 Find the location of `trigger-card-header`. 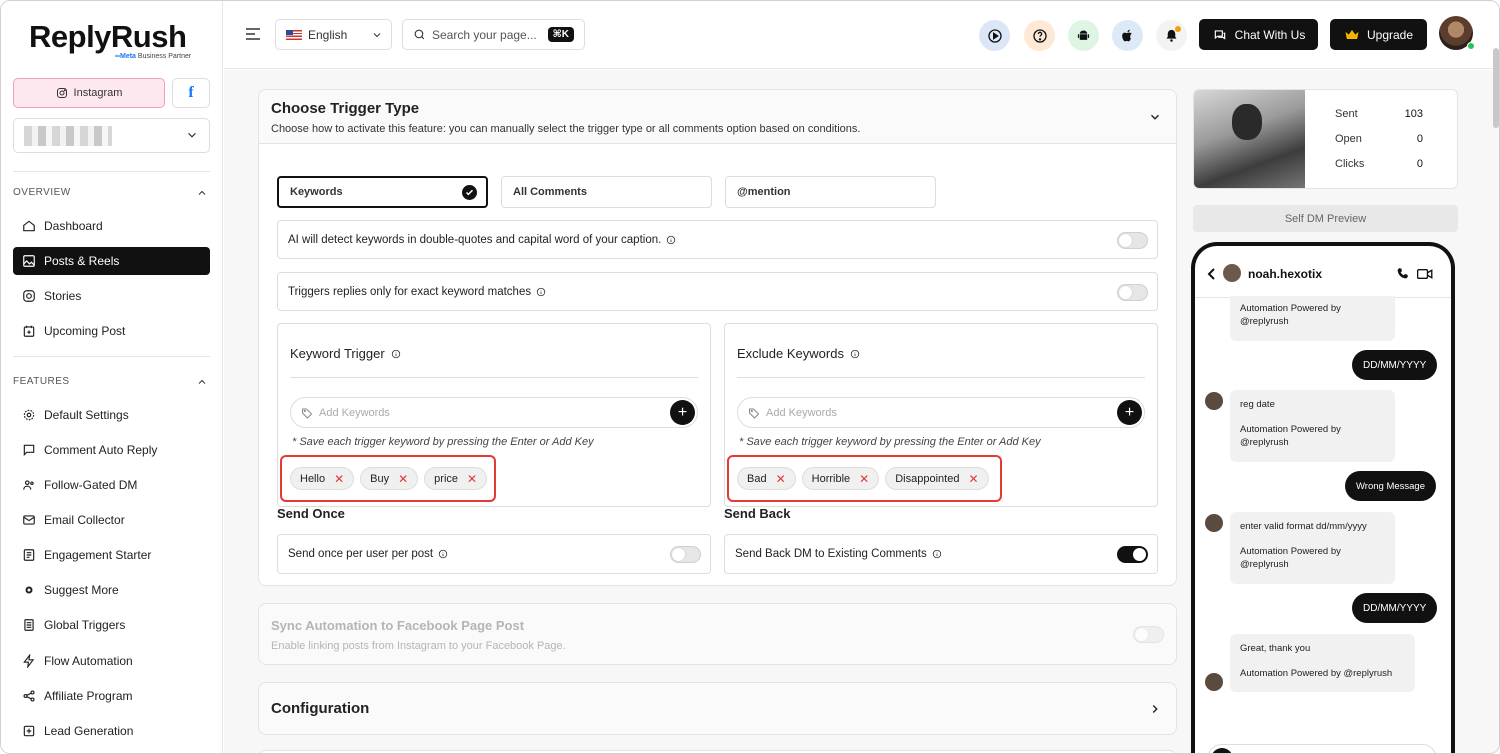

trigger-card-header is located at coordinates (717, 117).